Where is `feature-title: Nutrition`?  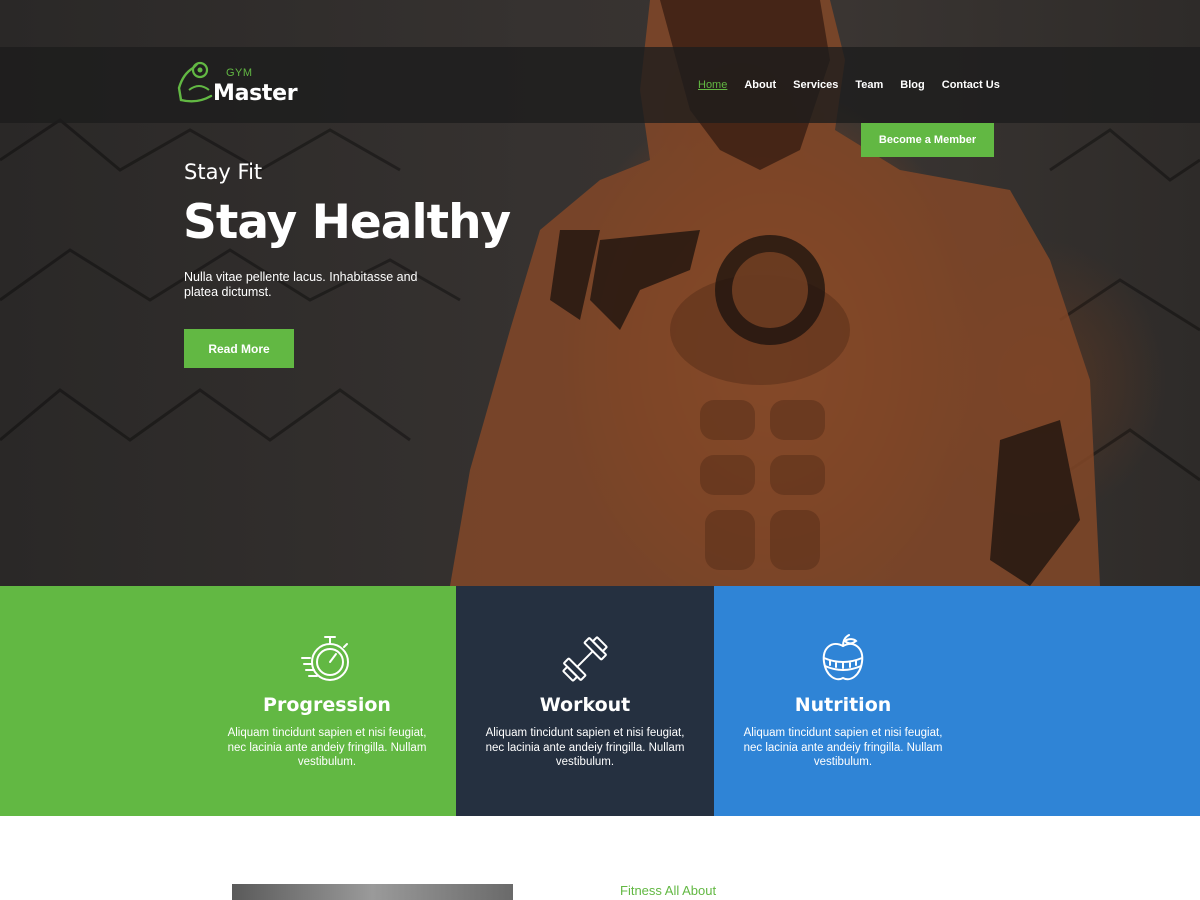
feature-title: Nutrition is located at coordinates (843, 705).